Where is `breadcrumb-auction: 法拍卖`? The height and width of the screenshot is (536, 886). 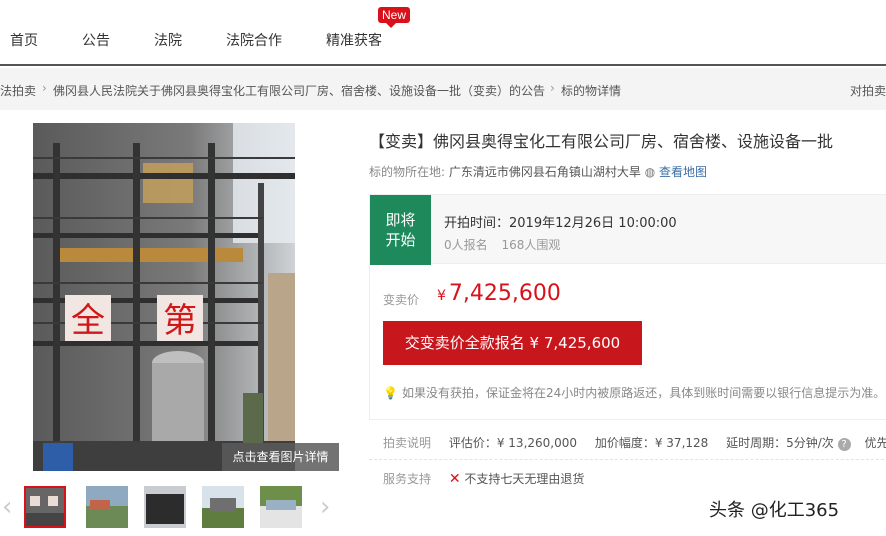 breadcrumb-auction: 法拍卖 is located at coordinates (18, 90).